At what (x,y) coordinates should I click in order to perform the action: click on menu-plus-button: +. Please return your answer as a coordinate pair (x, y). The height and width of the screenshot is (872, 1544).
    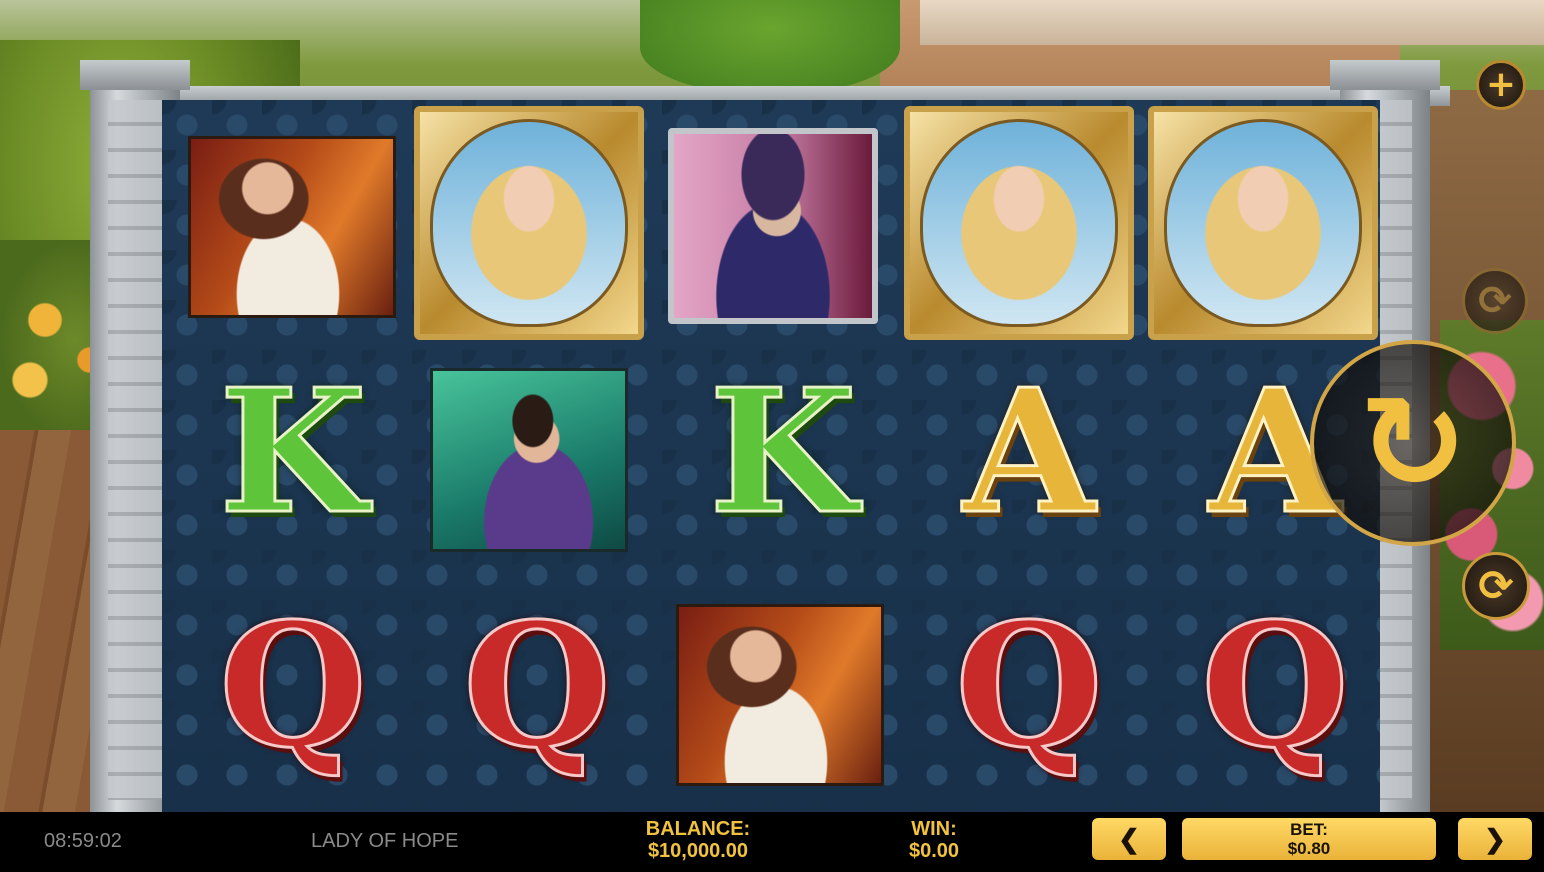
    Looking at the image, I should click on (1501, 85).